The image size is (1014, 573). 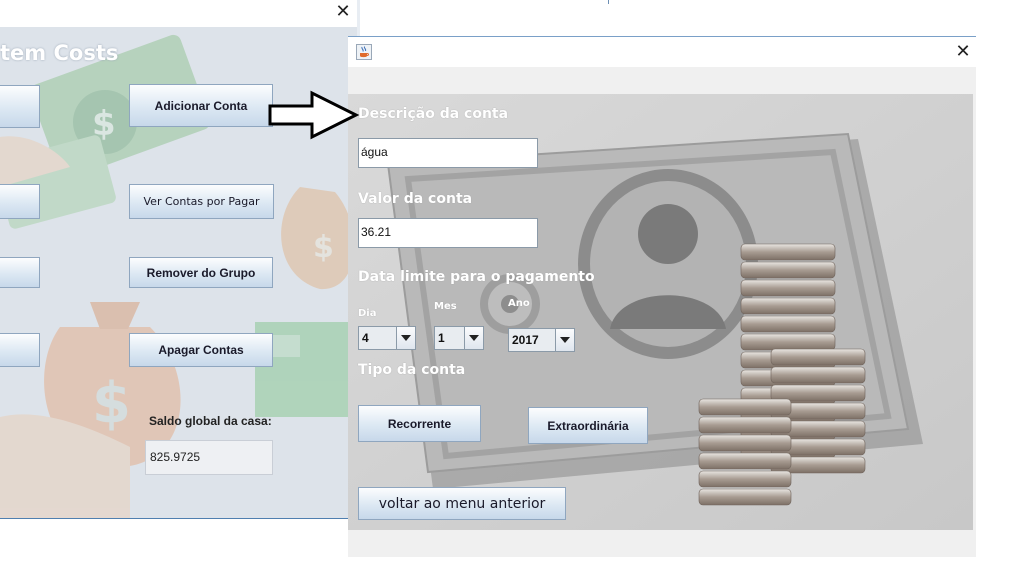 What do you see at coordinates (387, 338) in the screenshot?
I see `dia-combo: 4` at bounding box center [387, 338].